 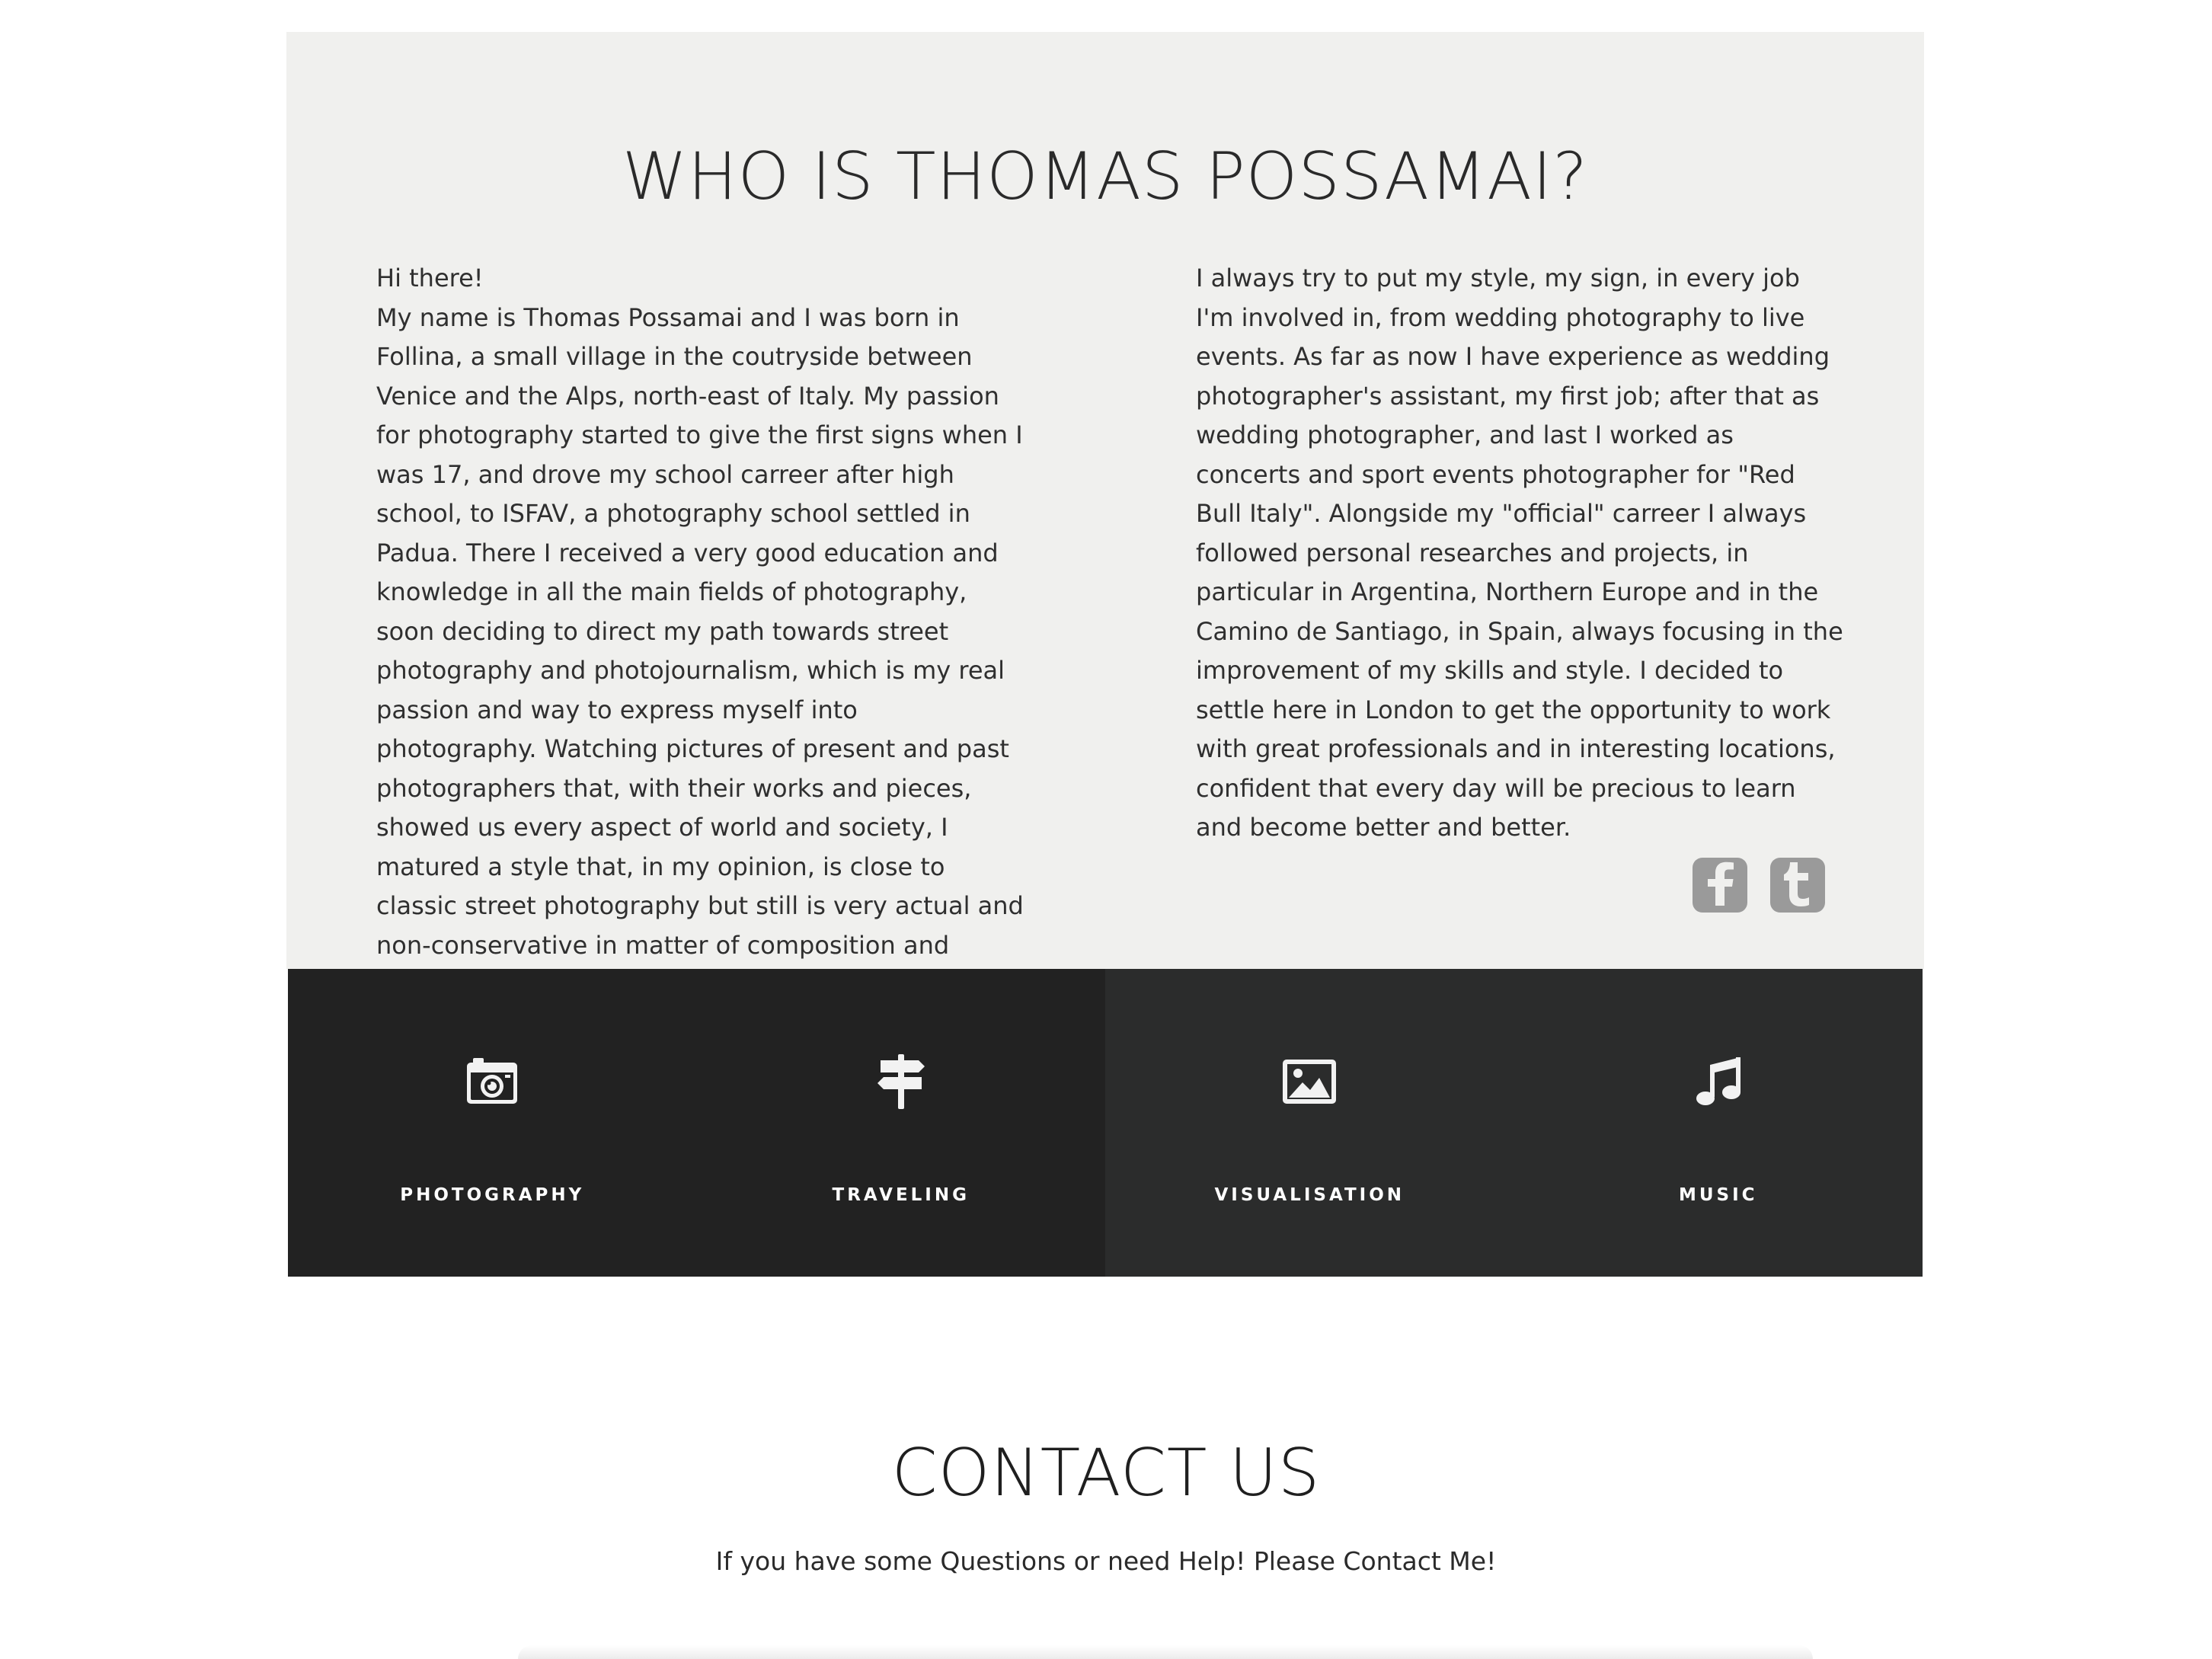 I want to click on facebook-icon, so click(x=1720, y=885).